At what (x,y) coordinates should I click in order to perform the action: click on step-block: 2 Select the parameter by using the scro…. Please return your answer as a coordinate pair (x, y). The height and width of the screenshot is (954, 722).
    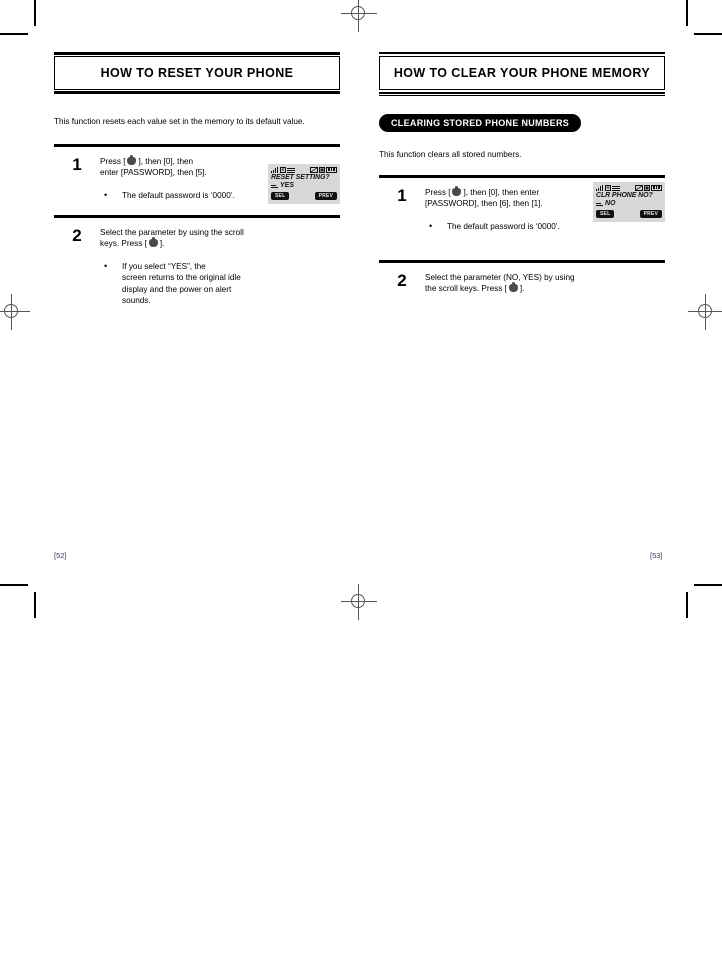
    Looking at the image, I should click on (197, 262).